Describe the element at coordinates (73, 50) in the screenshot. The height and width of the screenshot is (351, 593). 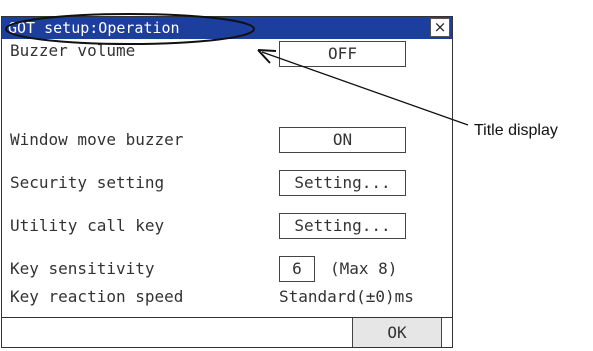
I see `buzzer-volume-label: Buzzer volume` at that location.